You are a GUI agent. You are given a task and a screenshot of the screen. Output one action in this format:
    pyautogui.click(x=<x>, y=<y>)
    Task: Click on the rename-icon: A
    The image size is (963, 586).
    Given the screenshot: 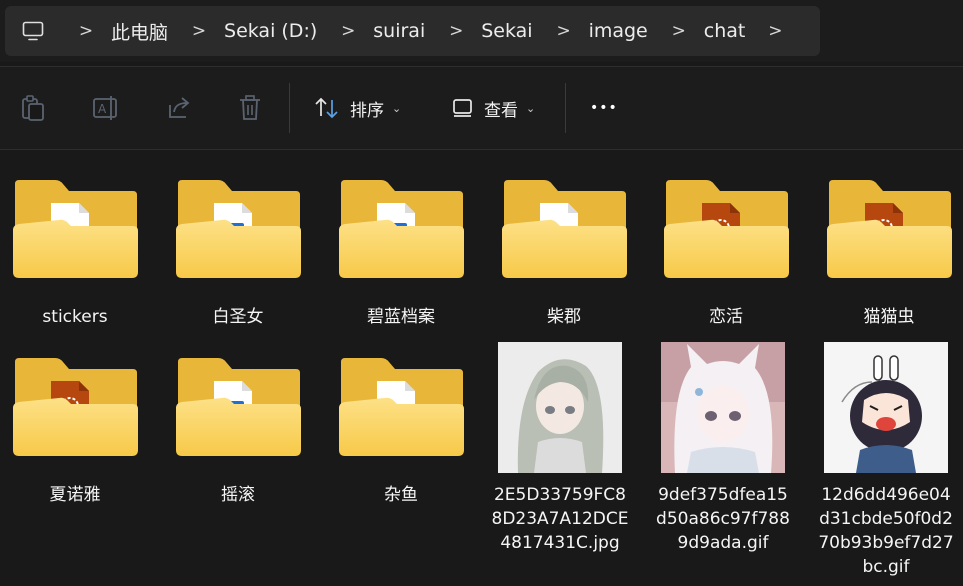 What is the action you would take?
    pyautogui.click(x=105, y=108)
    